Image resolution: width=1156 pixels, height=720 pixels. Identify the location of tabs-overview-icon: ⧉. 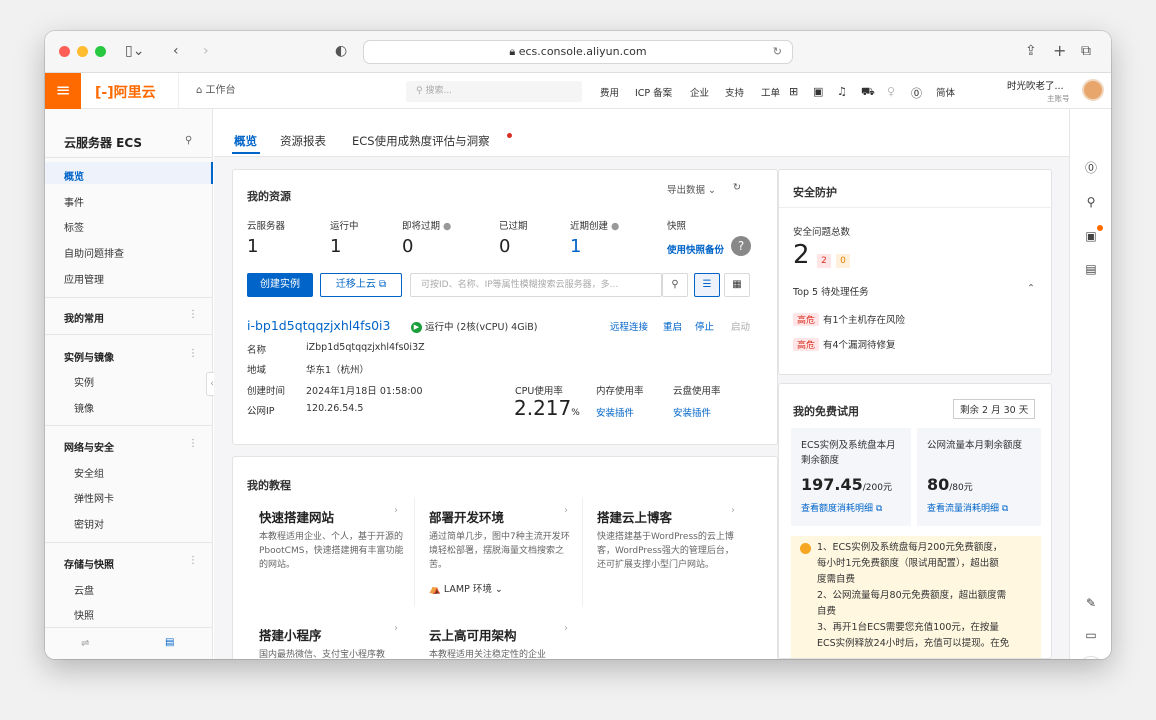
(1086, 51).